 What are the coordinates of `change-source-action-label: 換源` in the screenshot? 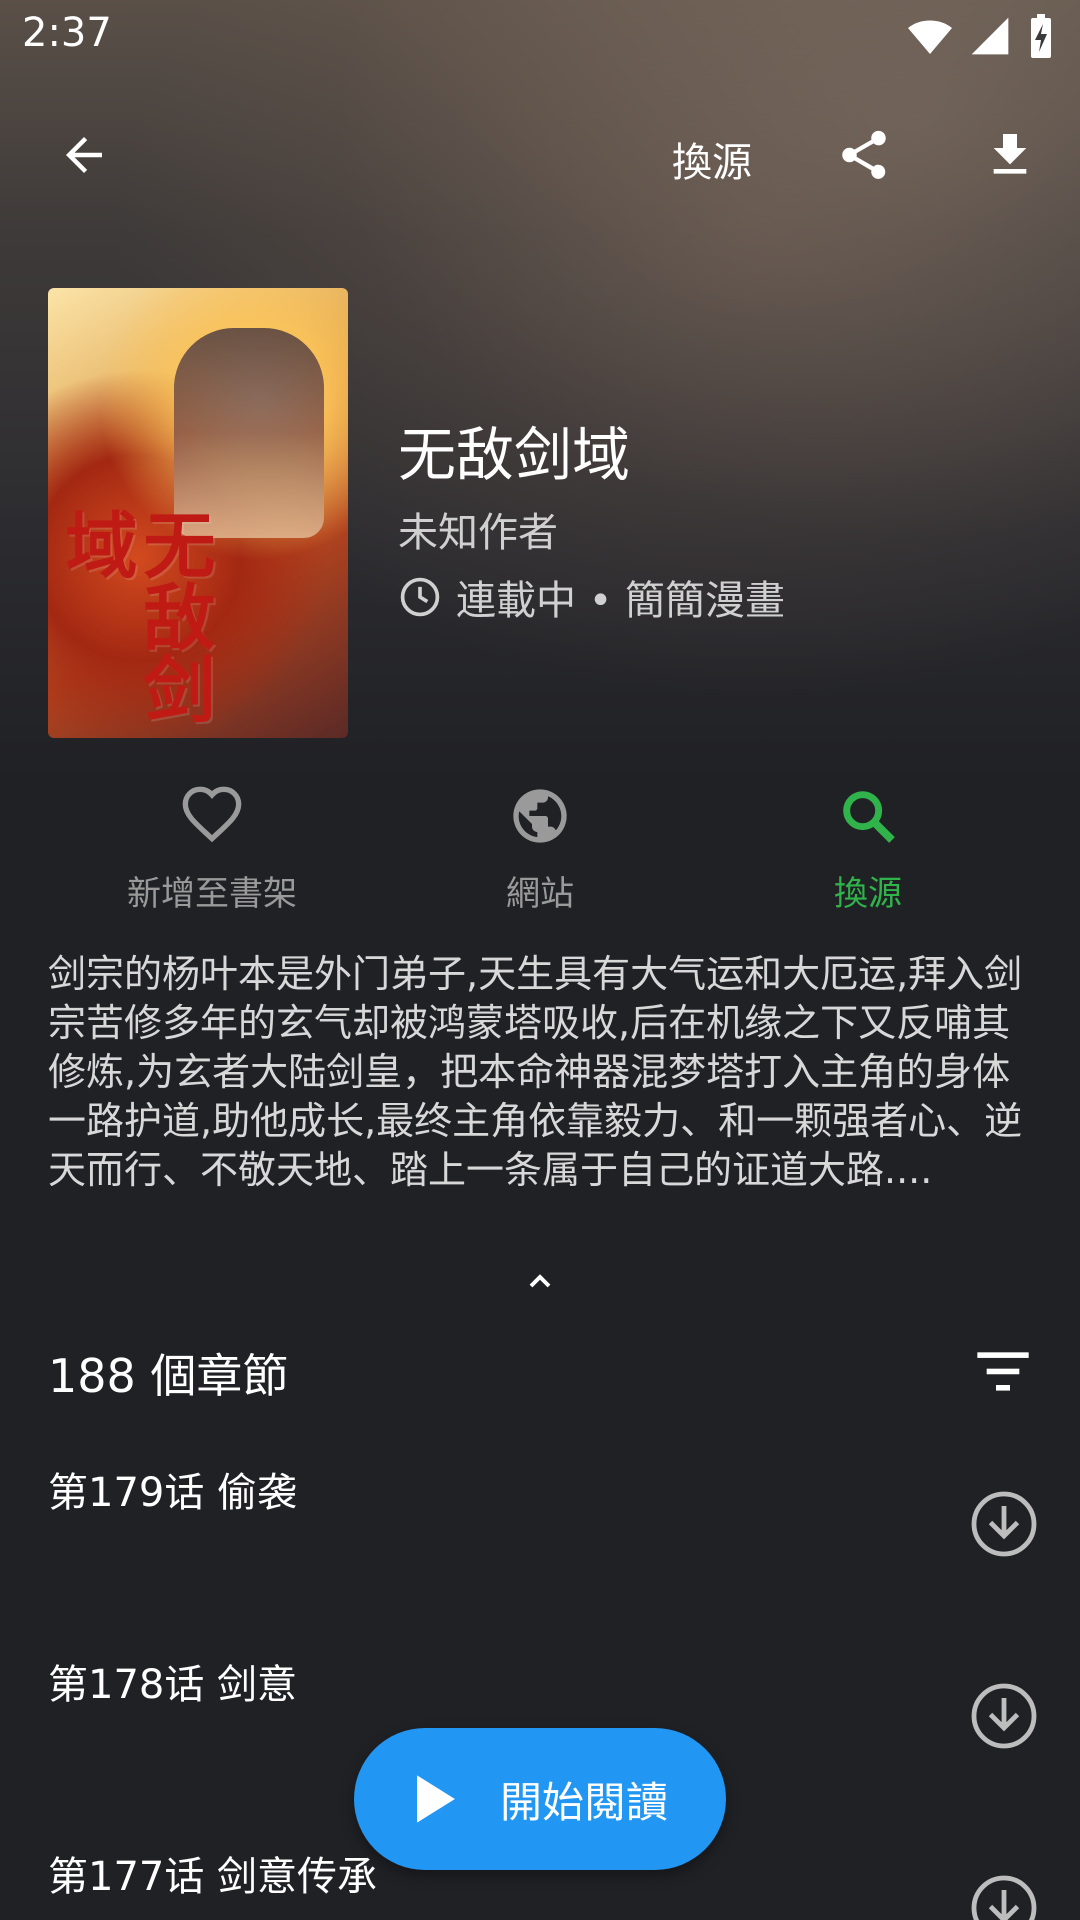 It's located at (868, 894).